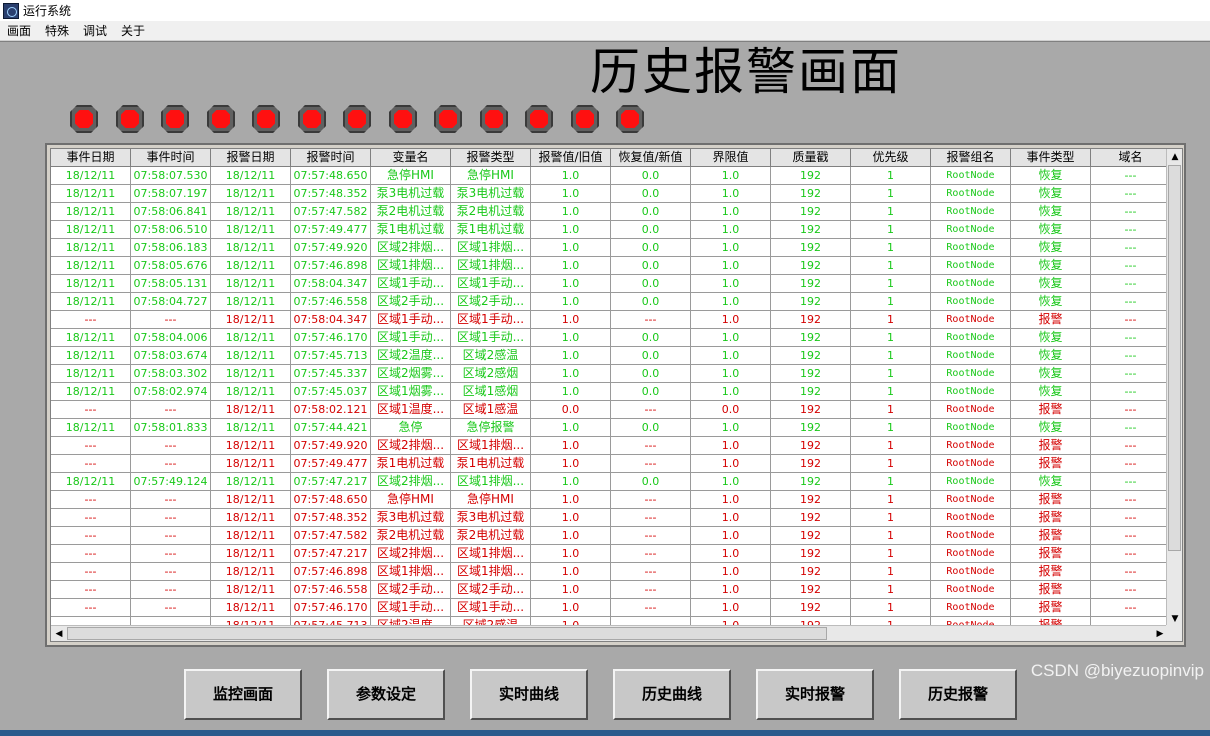  Describe the element at coordinates (448, 119) in the screenshot. I see `indicator-lamp` at that location.